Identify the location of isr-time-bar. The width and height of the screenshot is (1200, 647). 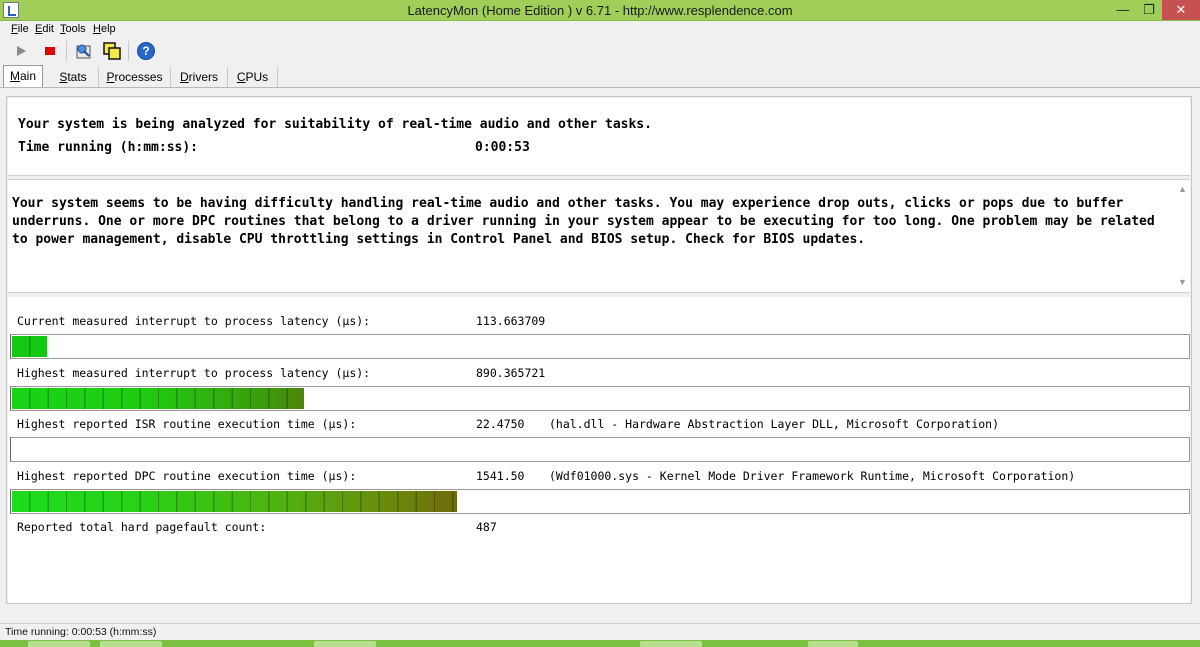
(600, 449).